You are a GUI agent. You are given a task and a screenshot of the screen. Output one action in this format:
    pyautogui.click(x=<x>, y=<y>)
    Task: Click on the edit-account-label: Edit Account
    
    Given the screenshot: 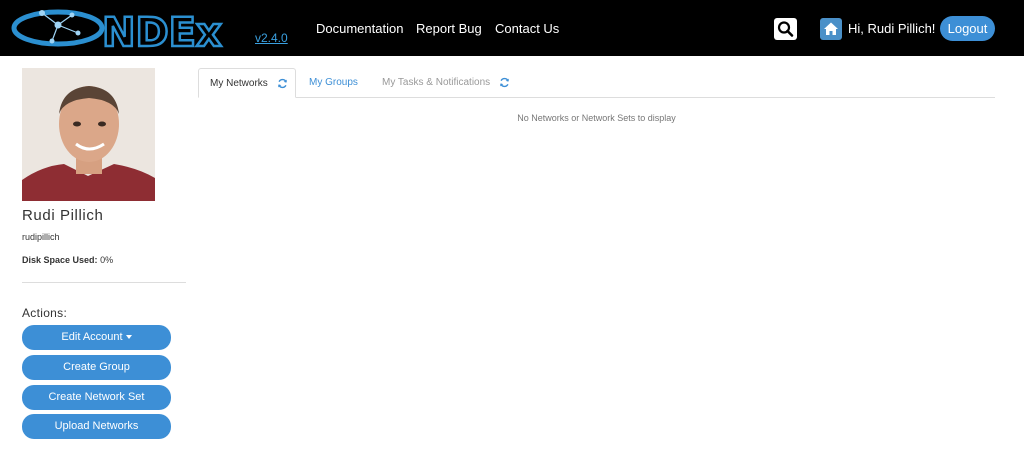 What is the action you would take?
    pyautogui.click(x=92, y=337)
    